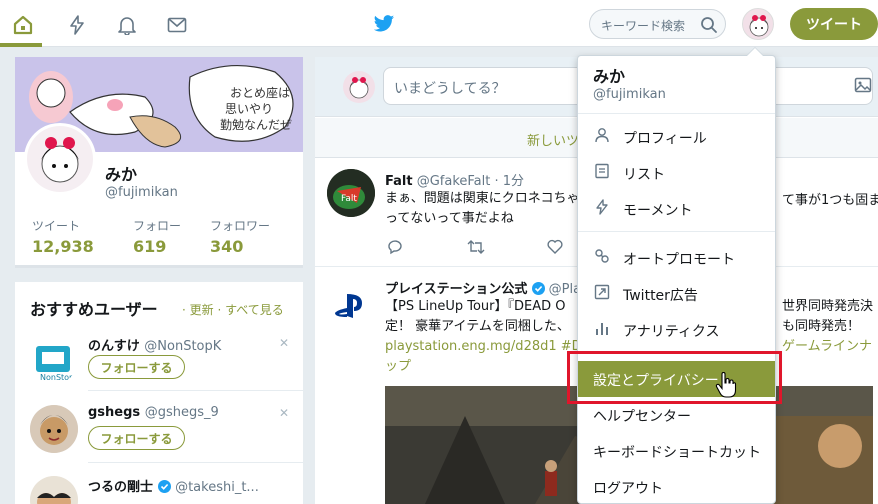 The width and height of the screenshot is (878, 504). What do you see at coordinates (256, 125) in the screenshot?
I see `svg-text: 勤勉なんだぜ` at bounding box center [256, 125].